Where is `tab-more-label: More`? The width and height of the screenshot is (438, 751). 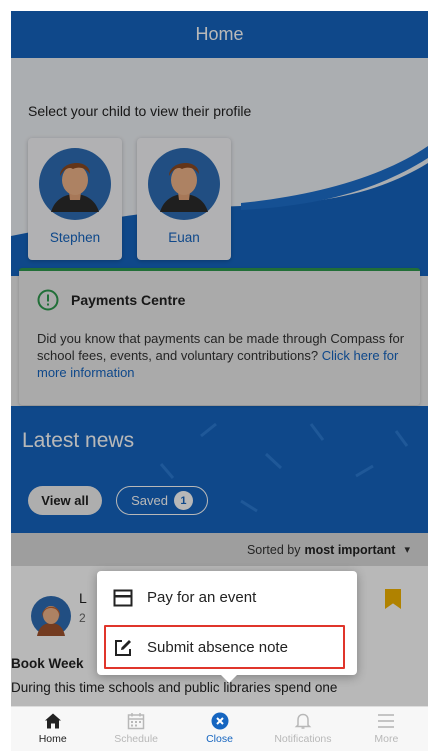 tab-more-label: More is located at coordinates (386, 739).